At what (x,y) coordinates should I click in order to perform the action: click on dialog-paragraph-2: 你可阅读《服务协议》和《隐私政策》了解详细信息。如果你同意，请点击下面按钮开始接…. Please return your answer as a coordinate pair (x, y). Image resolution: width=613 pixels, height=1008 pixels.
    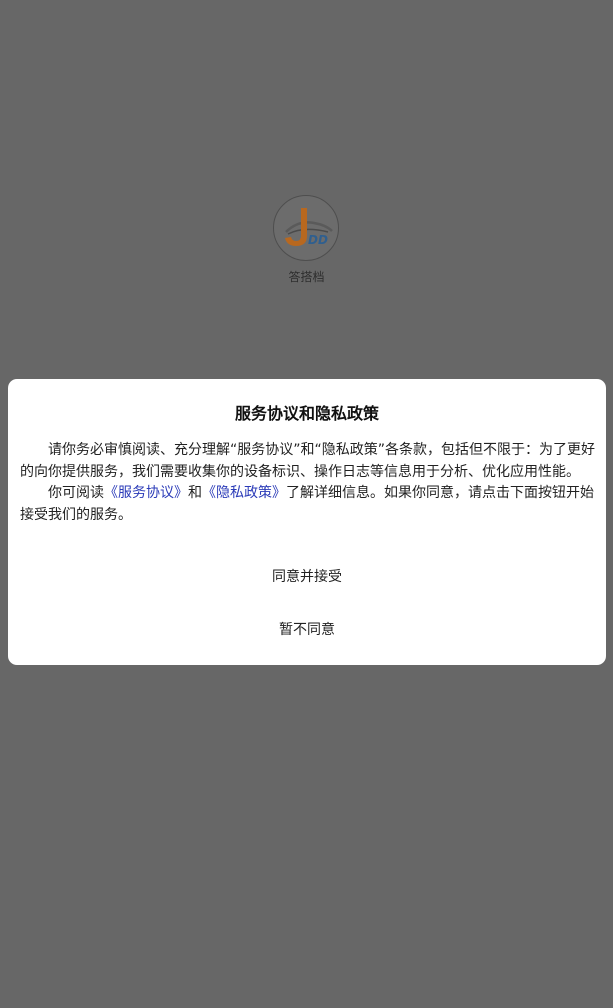
    Looking at the image, I should click on (308, 504).